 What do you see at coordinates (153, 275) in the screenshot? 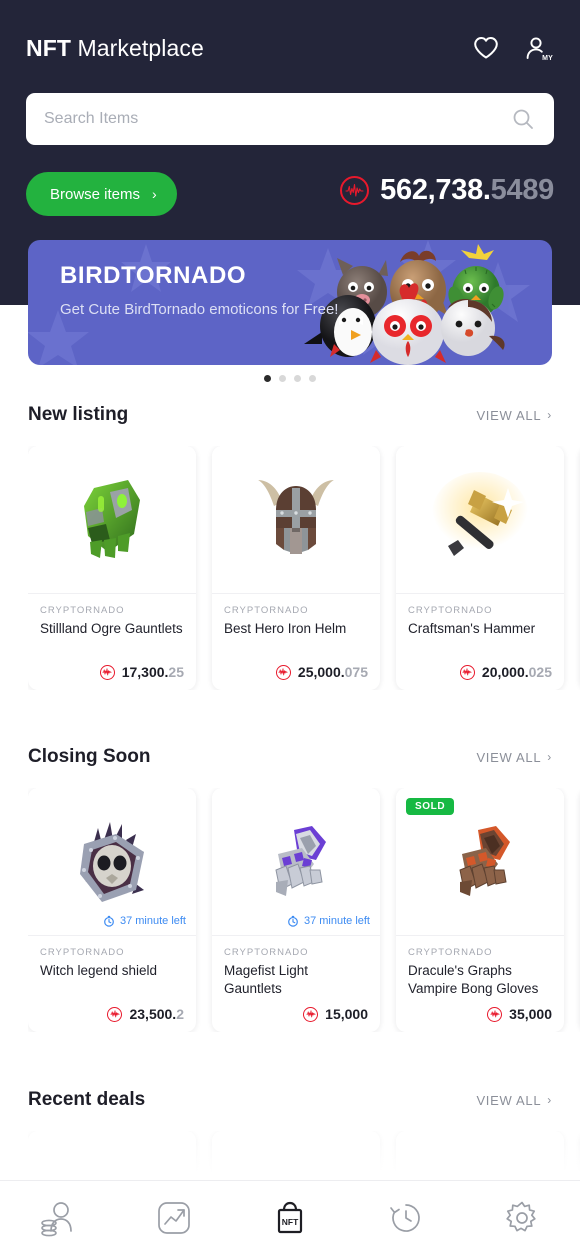
I see `banner-title: BIRDTORNADO` at bounding box center [153, 275].